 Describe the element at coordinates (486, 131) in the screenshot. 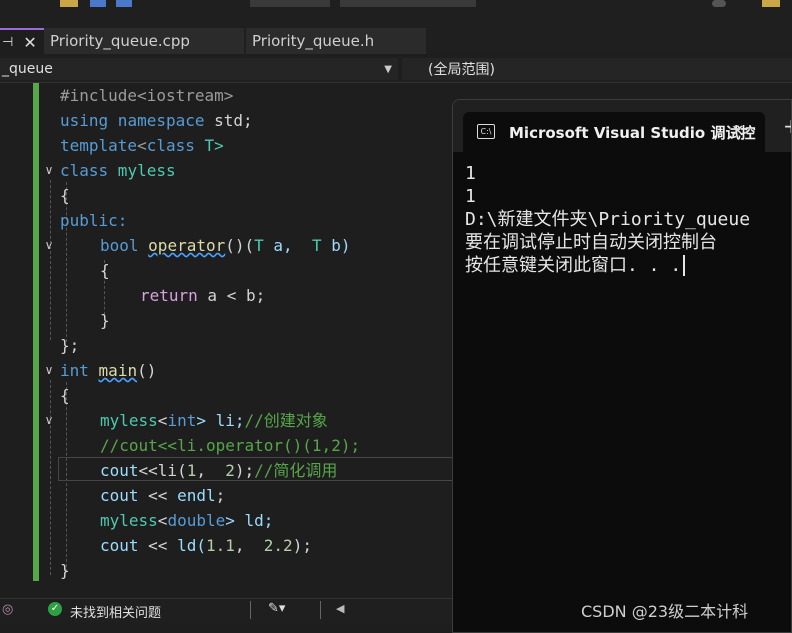

I see `terminal-icon: C:\` at that location.